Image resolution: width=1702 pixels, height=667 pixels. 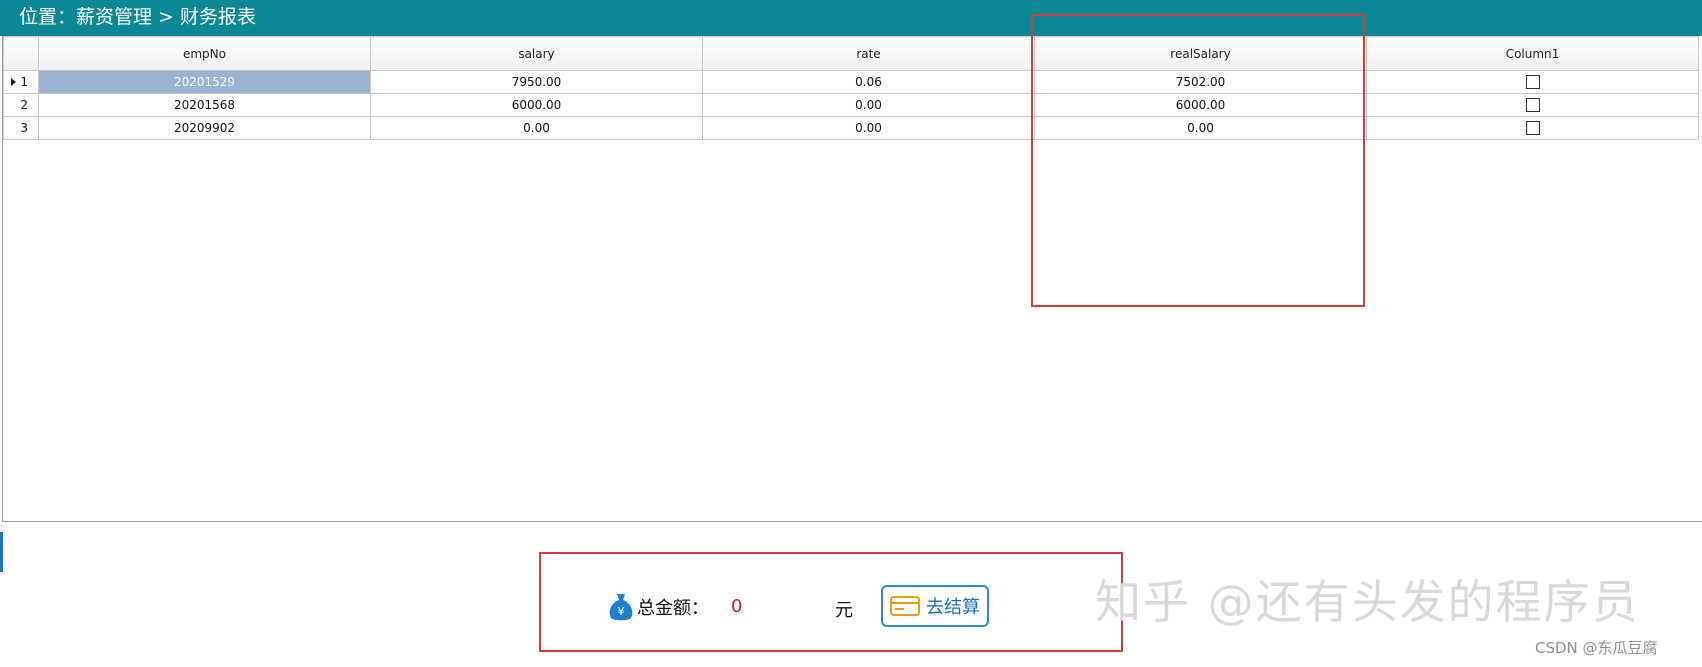 What do you see at coordinates (536, 105) in the screenshot?
I see `cell-salary: 6000.00` at bounding box center [536, 105].